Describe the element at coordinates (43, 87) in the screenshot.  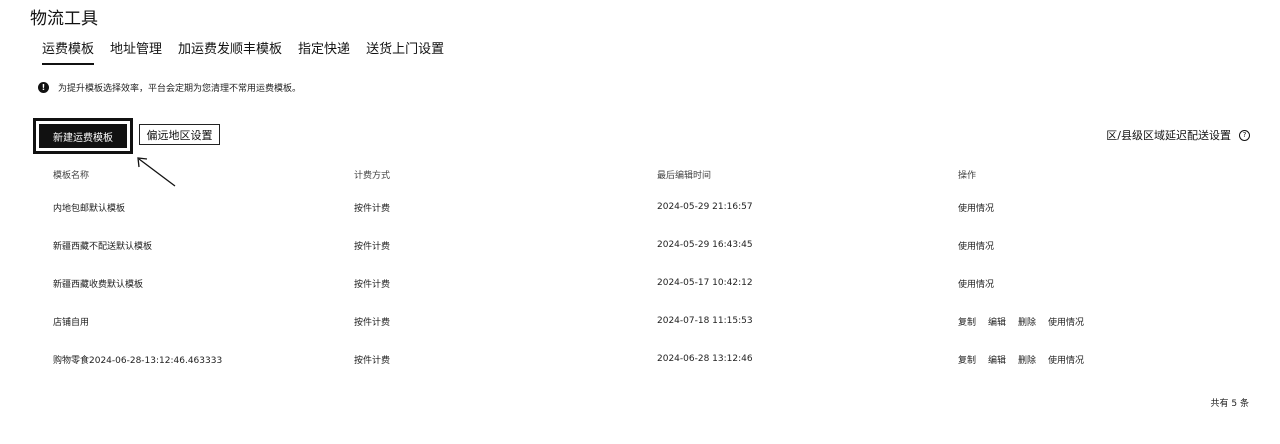
I see `alert-icon: !` at that location.